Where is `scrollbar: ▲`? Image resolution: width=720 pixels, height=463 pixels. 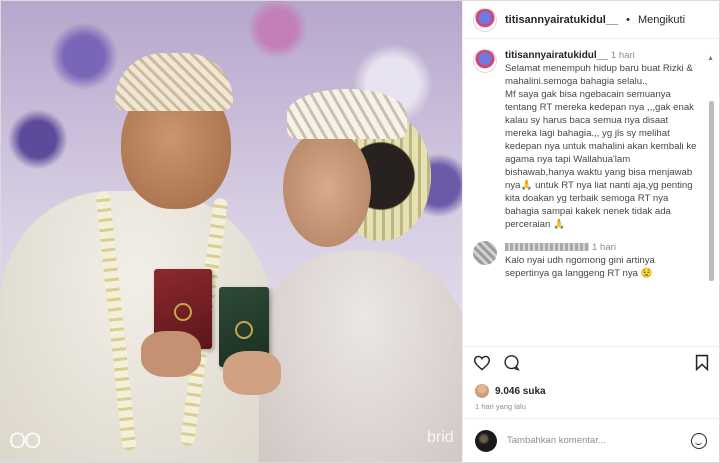
scrollbar: ▲ is located at coordinates (712, 187).